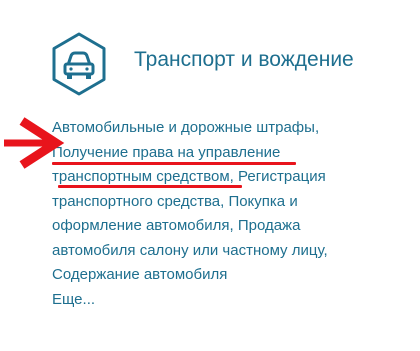 The image size is (420, 351). What do you see at coordinates (244, 60) in the screenshot?
I see `category-title: Транспорт и вождение` at bounding box center [244, 60].